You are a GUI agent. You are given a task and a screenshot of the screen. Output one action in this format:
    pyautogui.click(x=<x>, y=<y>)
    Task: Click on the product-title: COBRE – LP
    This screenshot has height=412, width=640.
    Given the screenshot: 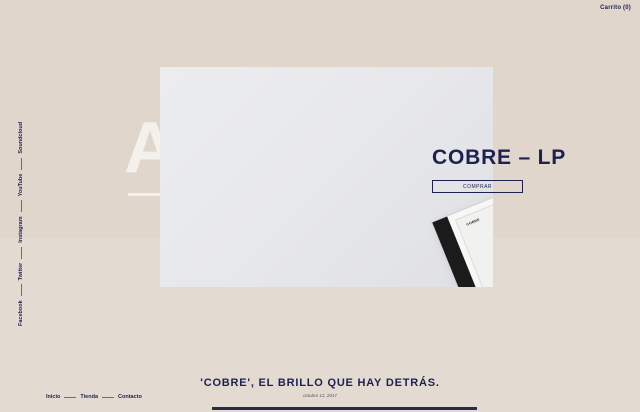 What is the action you would take?
    pyautogui.click(x=499, y=157)
    